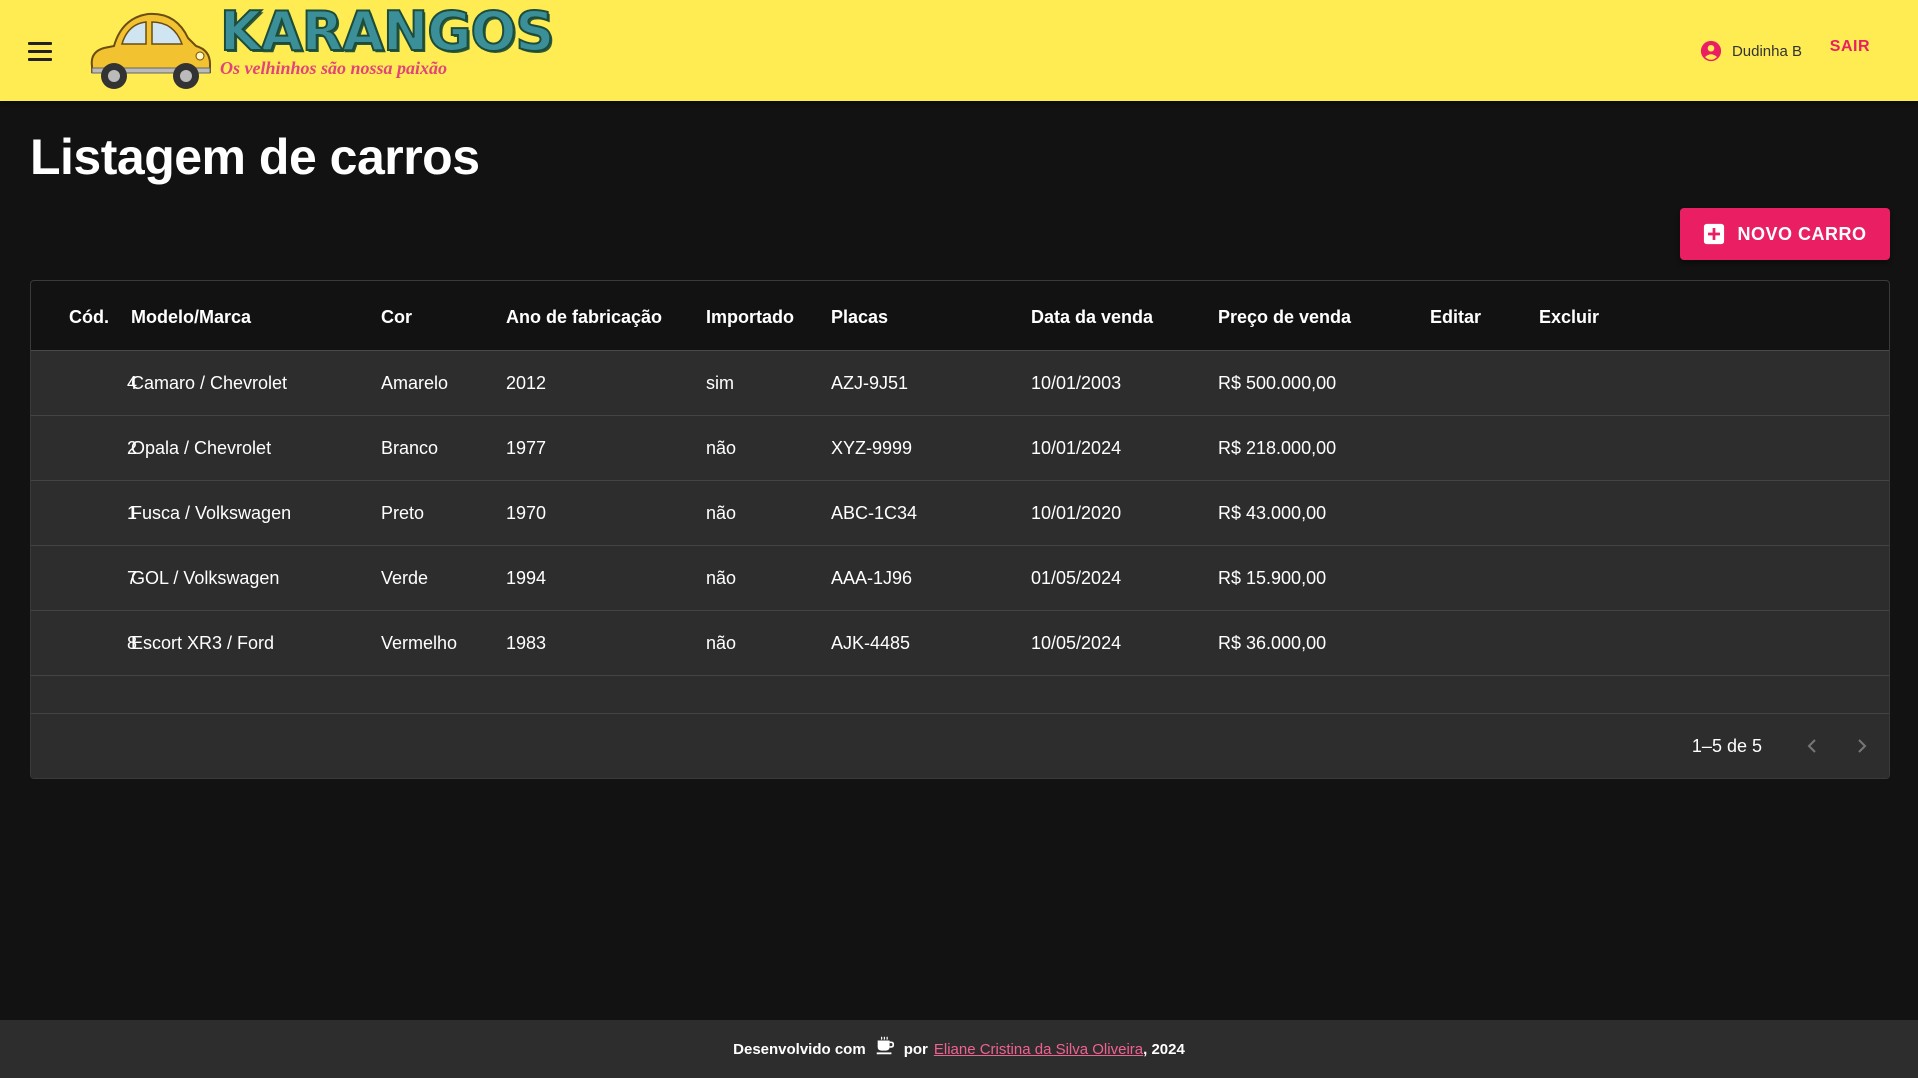 Image resolution: width=1918 pixels, height=1078 pixels. Describe the element at coordinates (1862, 746) in the screenshot. I see `chevron-right-icon` at that location.